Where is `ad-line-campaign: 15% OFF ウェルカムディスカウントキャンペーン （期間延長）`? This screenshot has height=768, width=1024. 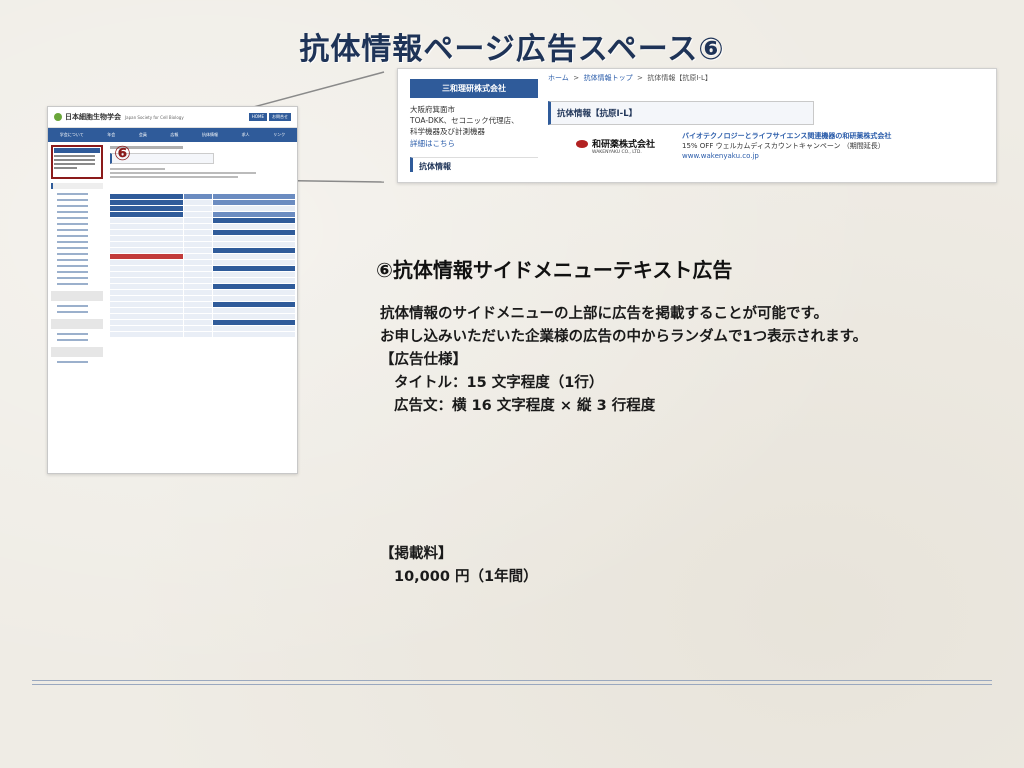 ad-line-campaign: 15% OFF ウェルカムディスカウントキャンペーン （期間延長） is located at coordinates (783, 146).